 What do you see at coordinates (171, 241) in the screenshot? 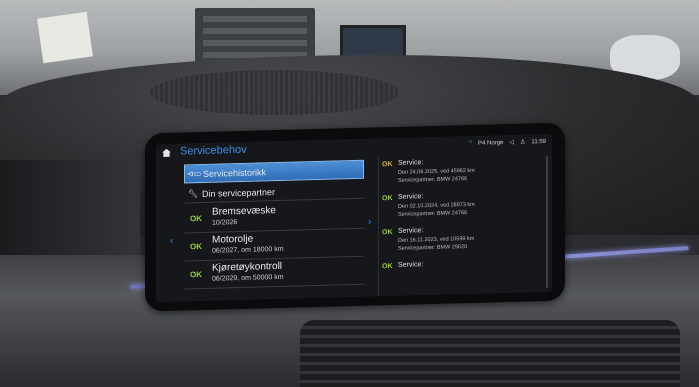
I see `chevron-left-icon: ‹` at bounding box center [171, 241].